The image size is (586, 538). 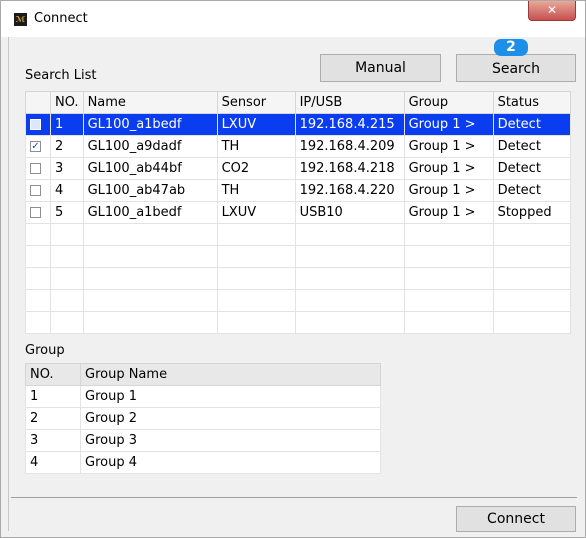 What do you see at coordinates (516, 519) in the screenshot?
I see `connect-button: Connect` at bounding box center [516, 519].